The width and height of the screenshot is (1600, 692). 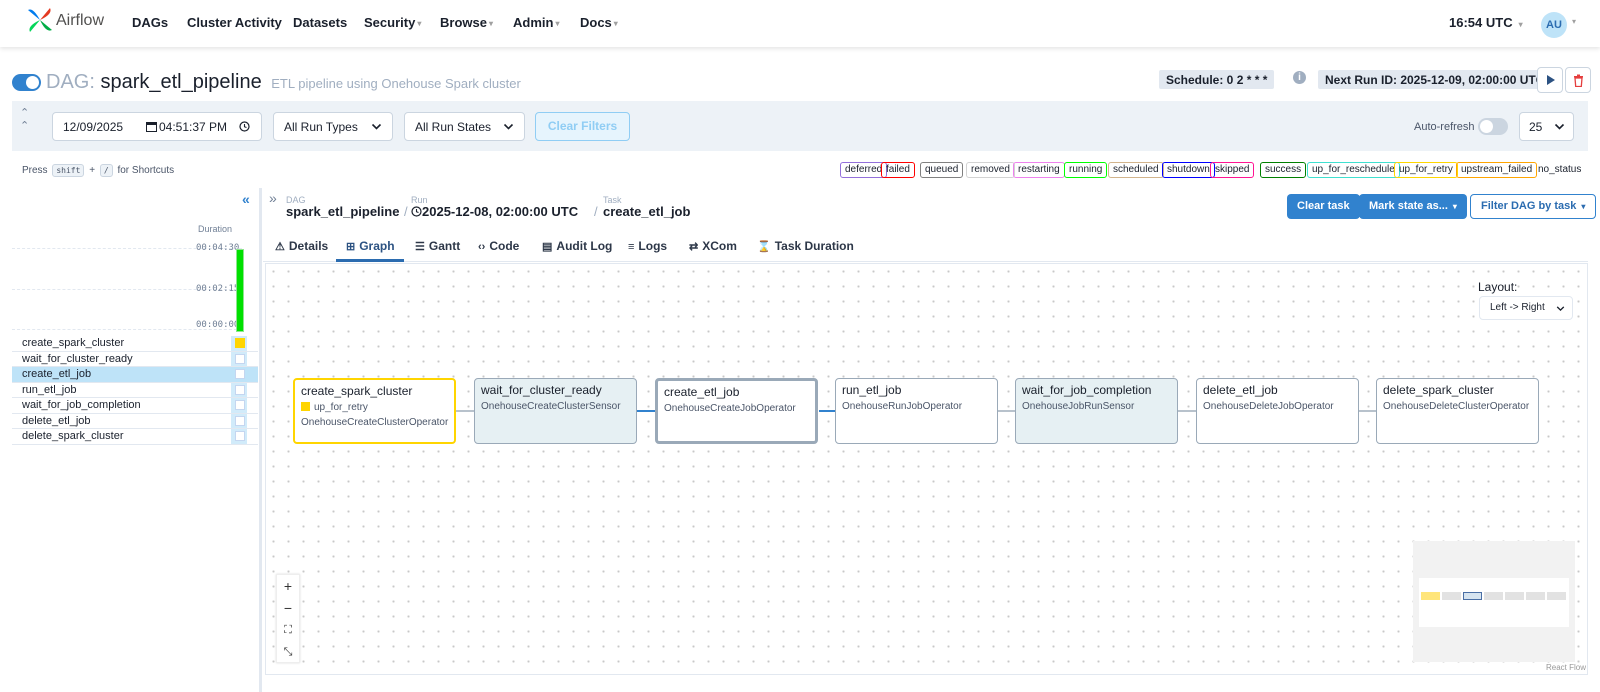 I want to click on breadcrumb-dag: spark_etl_pipeline, so click(x=342, y=211).